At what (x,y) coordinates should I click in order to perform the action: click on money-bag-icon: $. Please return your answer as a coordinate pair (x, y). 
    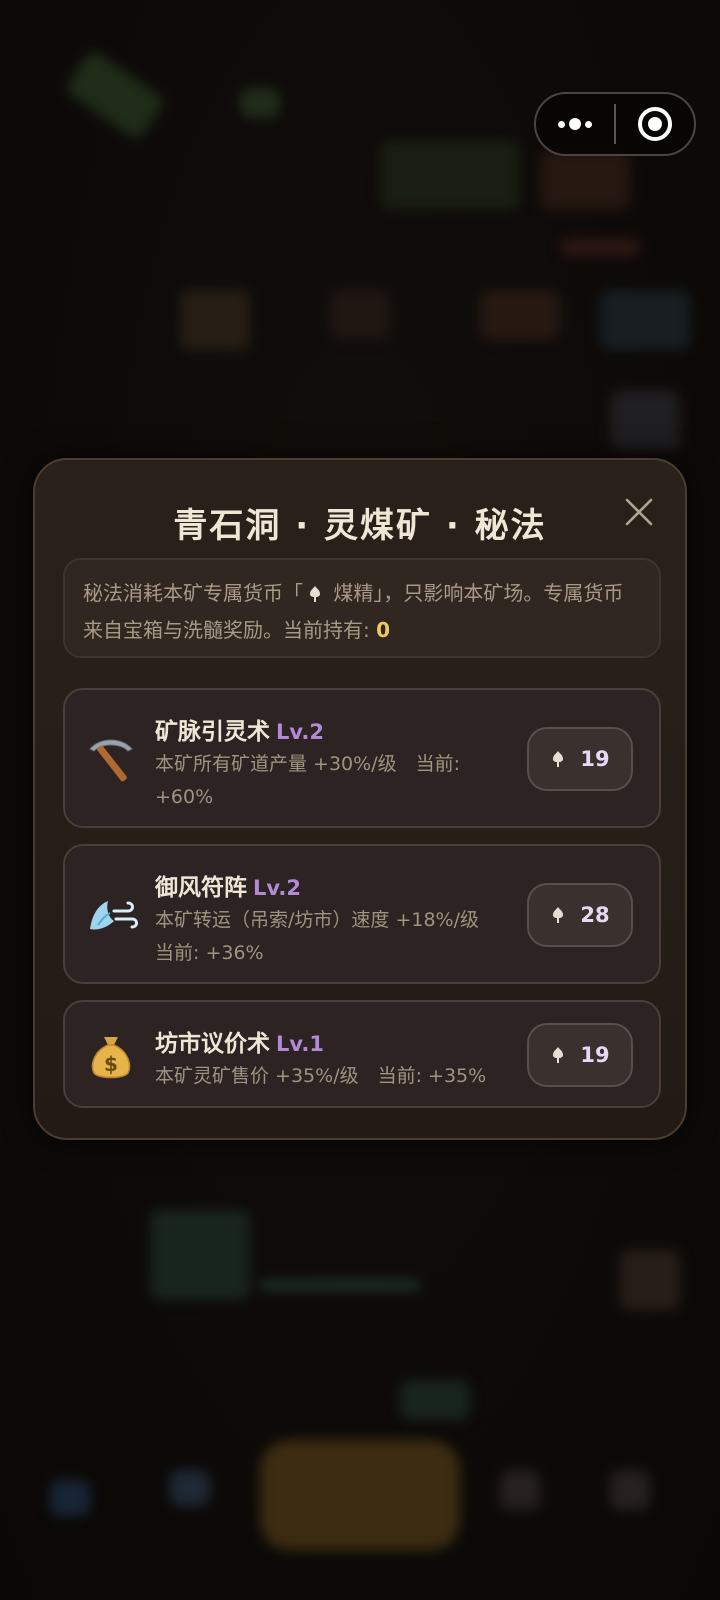
    Looking at the image, I should click on (111, 1056).